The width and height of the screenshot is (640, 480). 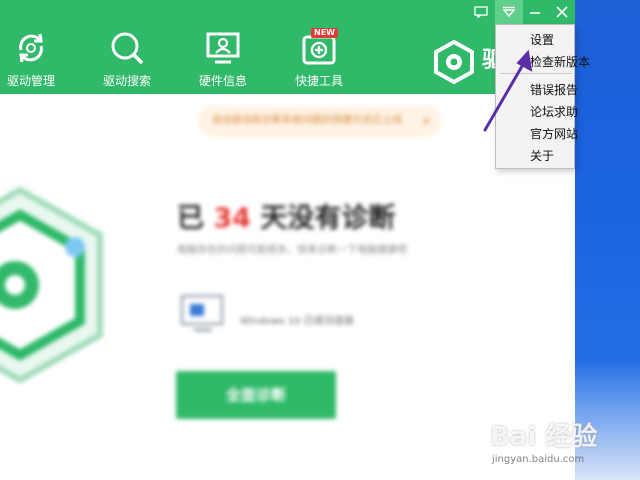 What do you see at coordinates (232, 218) in the screenshot?
I see `days-count: 34` at bounding box center [232, 218].